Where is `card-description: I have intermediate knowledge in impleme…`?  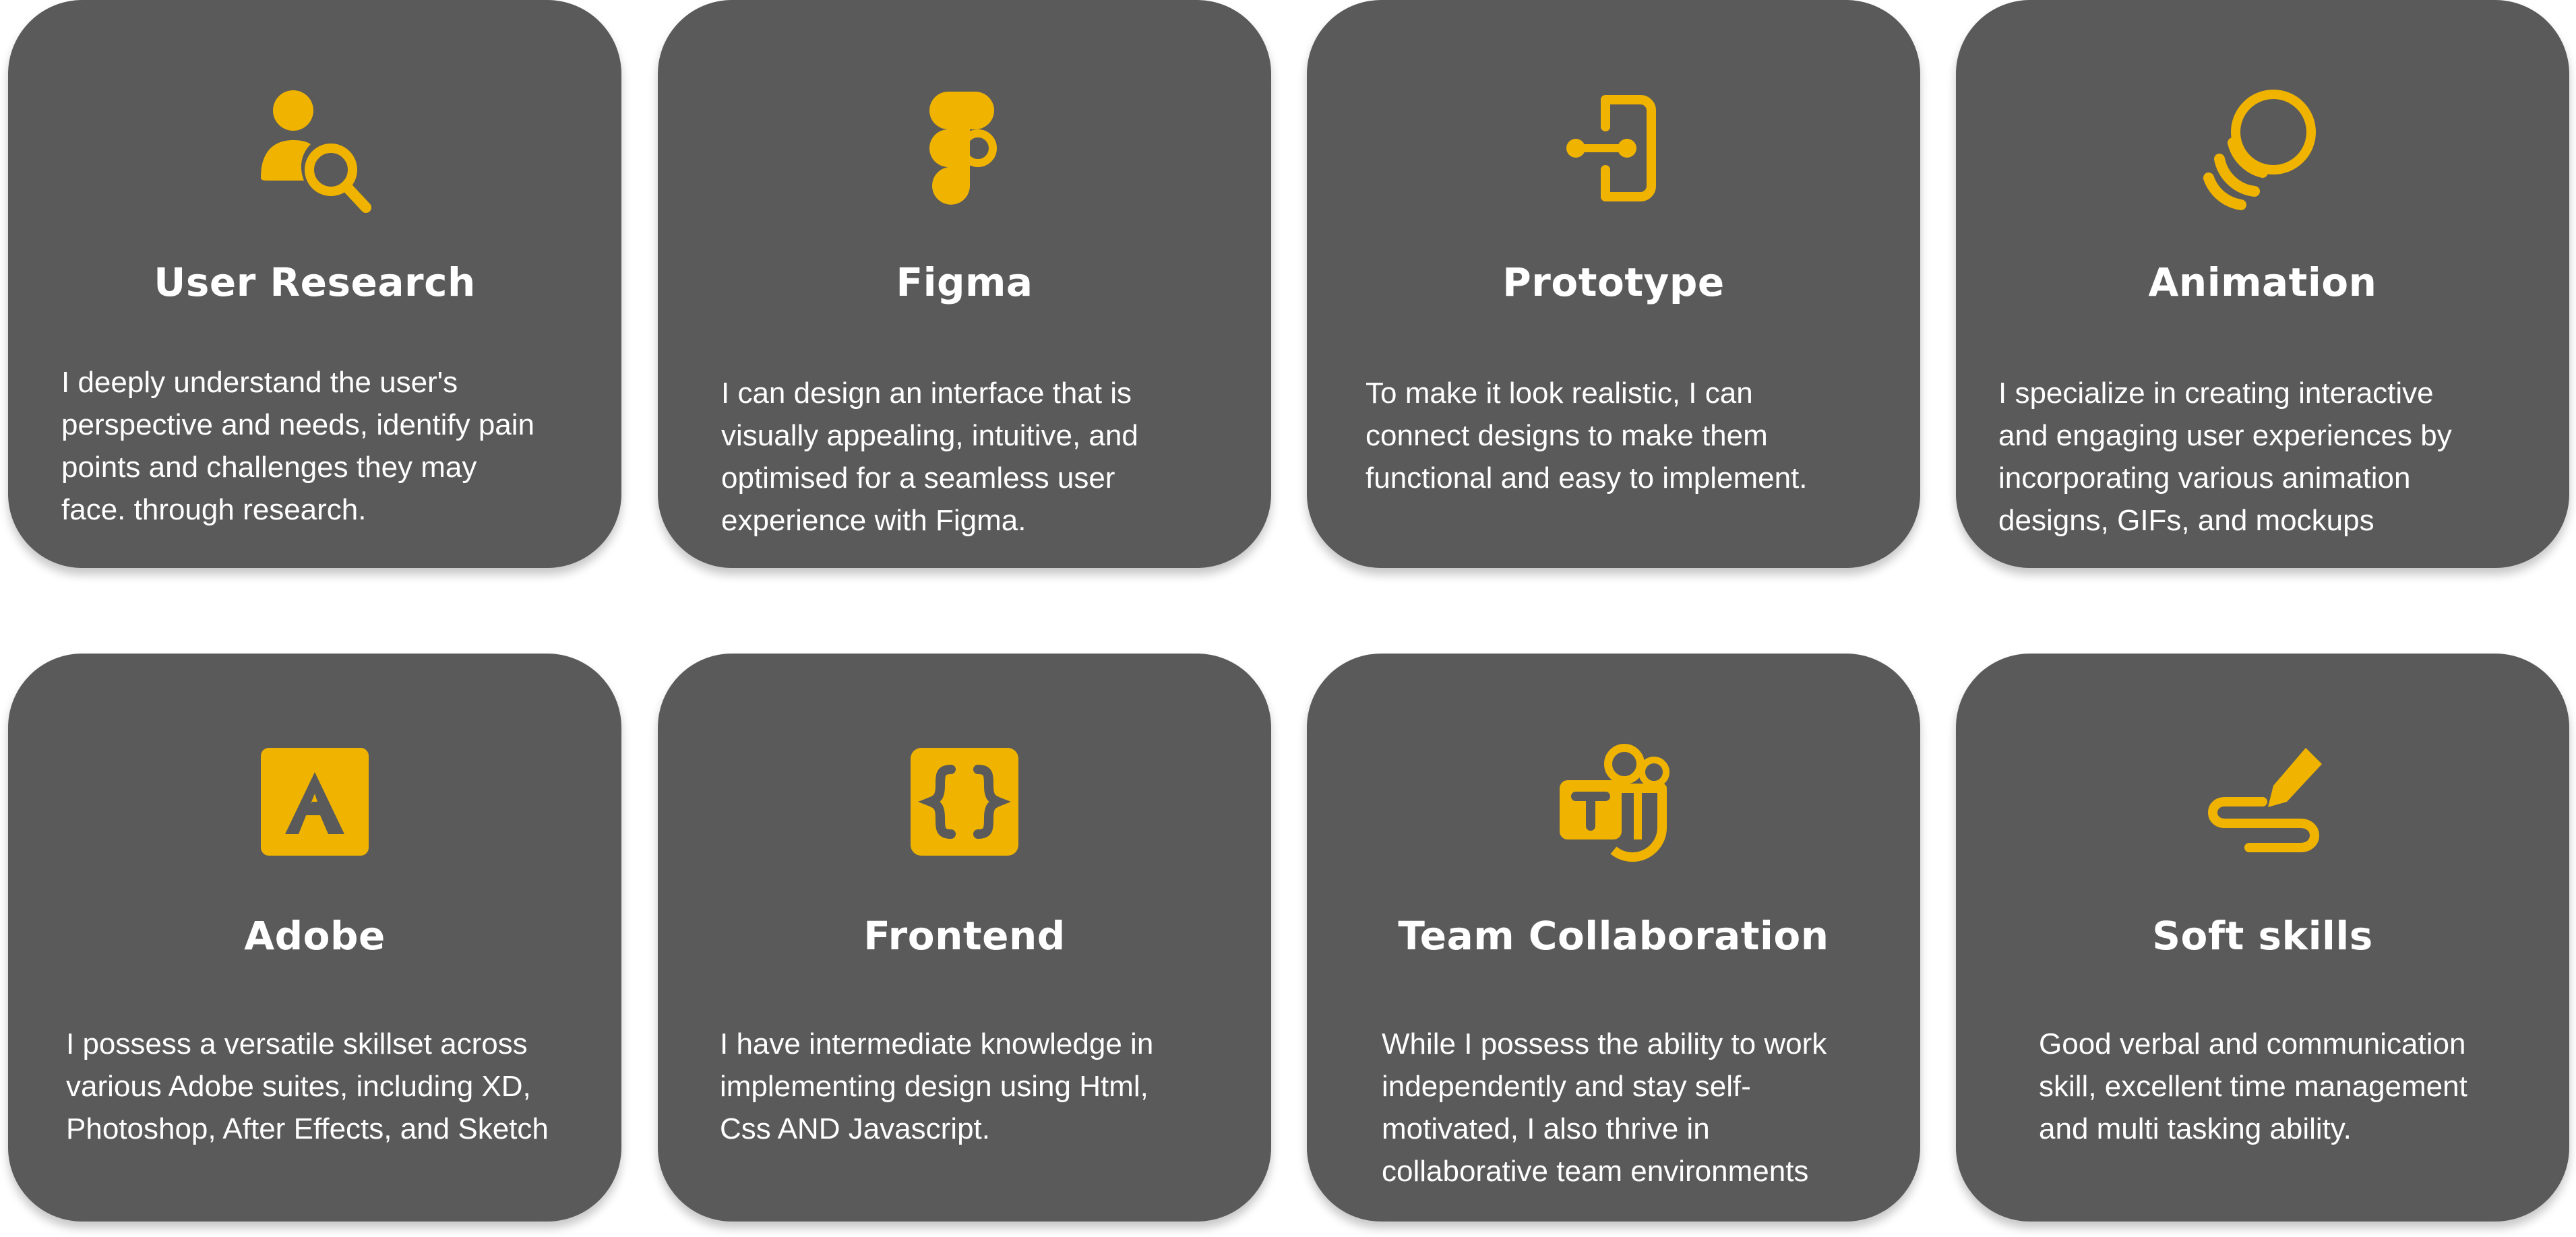 card-description: I have intermediate knowledge in impleme… is located at coordinates (937, 1086).